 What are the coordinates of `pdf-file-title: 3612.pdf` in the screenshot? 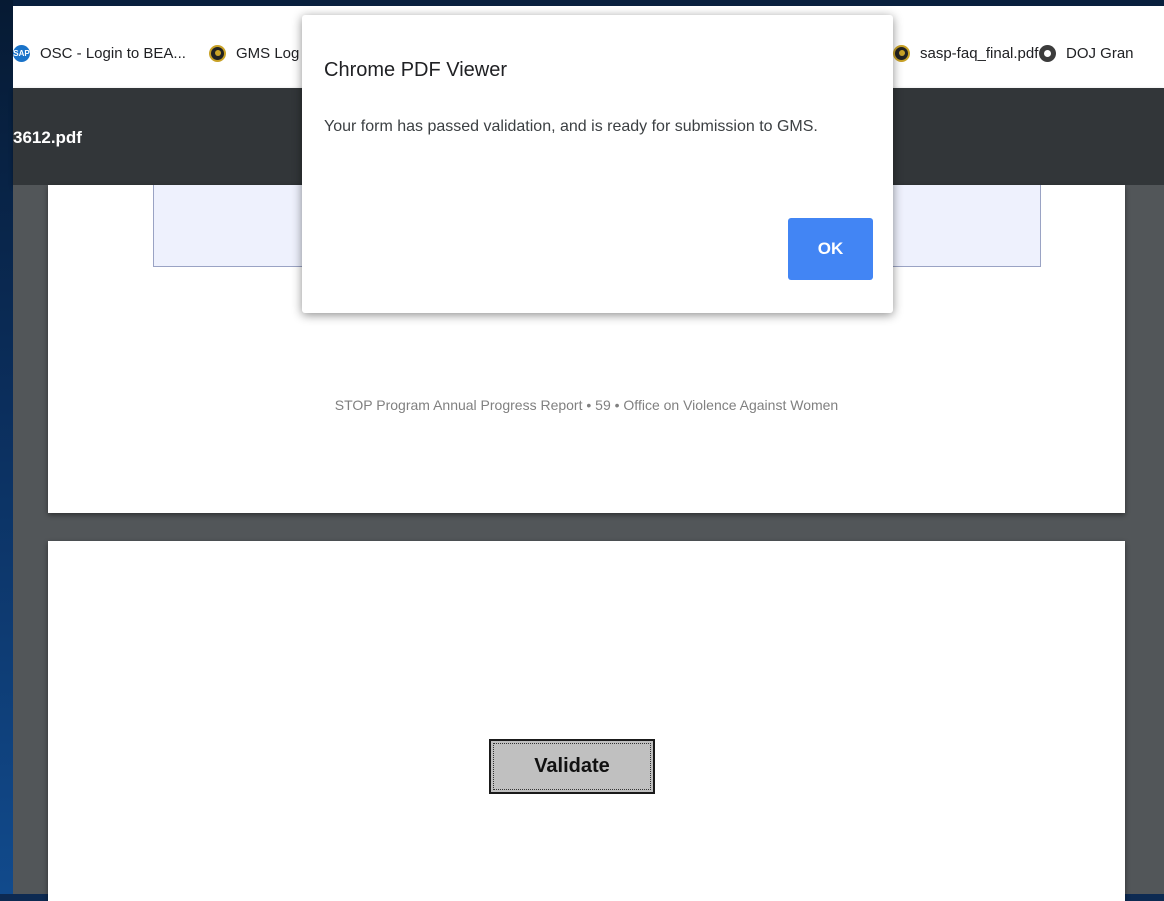 It's located at (47, 137).